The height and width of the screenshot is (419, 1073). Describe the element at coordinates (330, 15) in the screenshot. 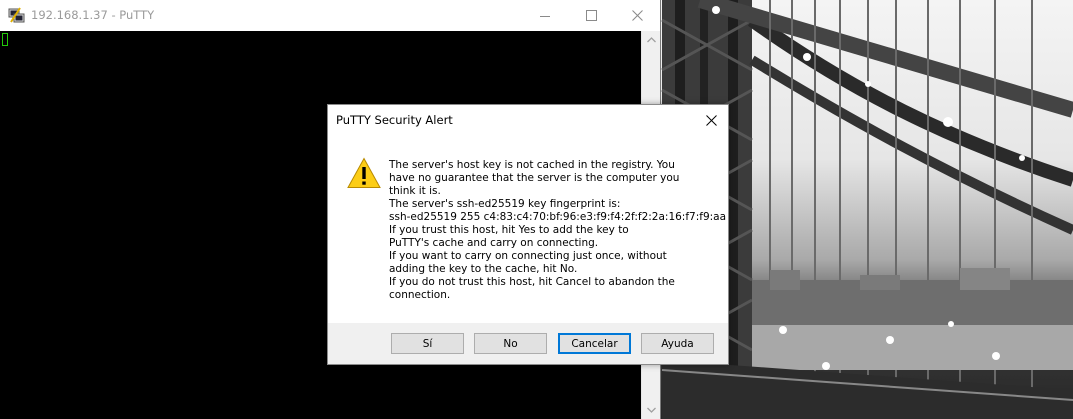

I see `window-titlebar: 192.168.1.37 - PuTTY` at that location.